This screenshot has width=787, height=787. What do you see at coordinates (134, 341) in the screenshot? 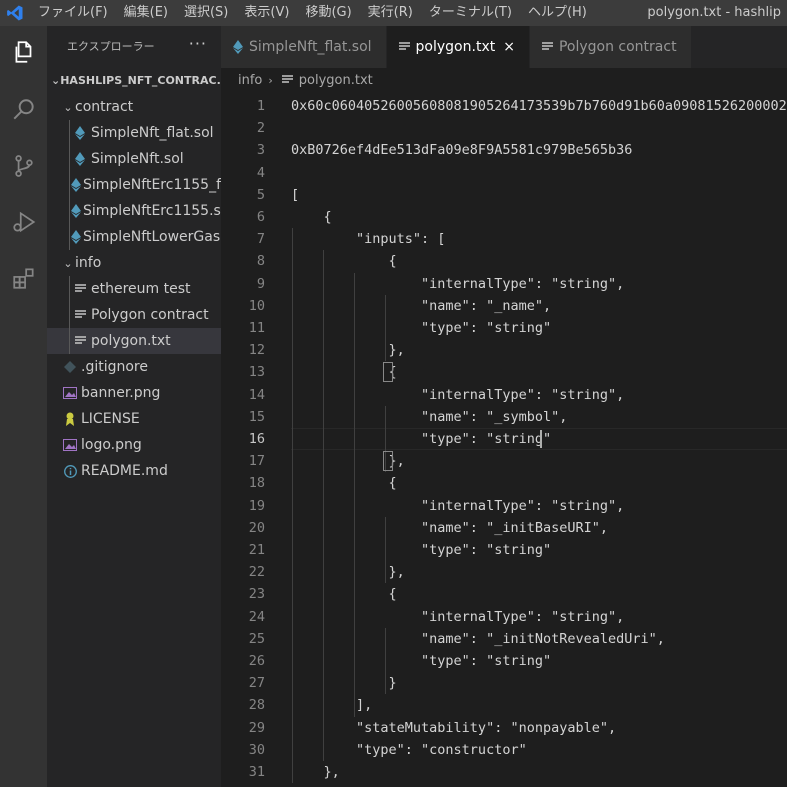
I see `file-item: polygon.txt` at bounding box center [134, 341].